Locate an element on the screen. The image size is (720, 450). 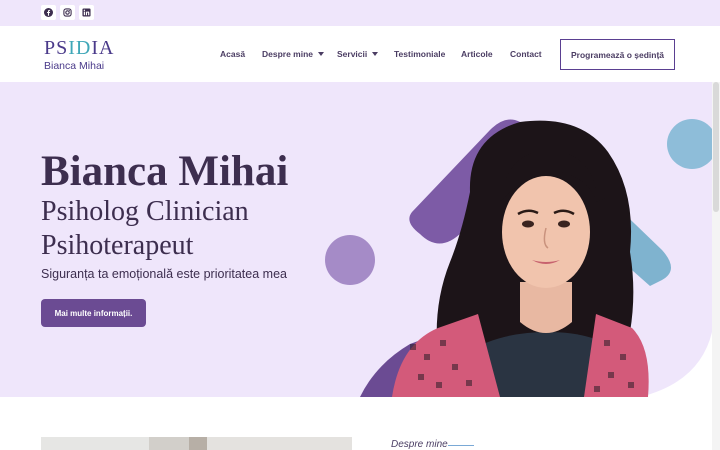
facebook-icon is located at coordinates (48, 12).